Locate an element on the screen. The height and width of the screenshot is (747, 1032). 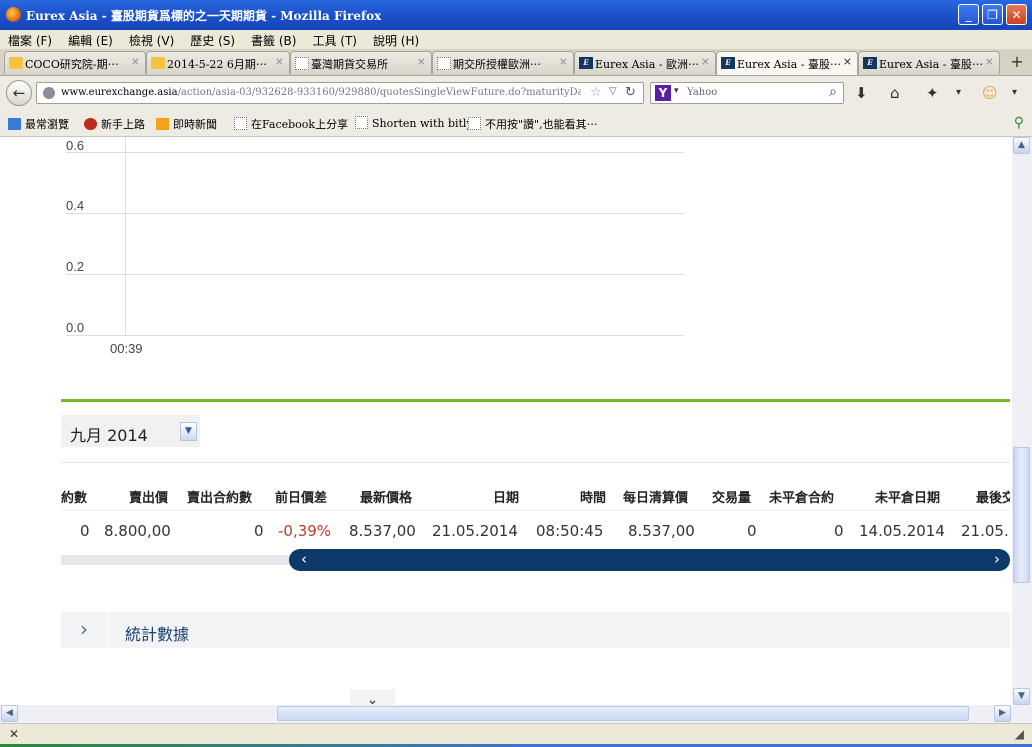
chevron-left-icon: ‹ is located at coordinates (304, 559).